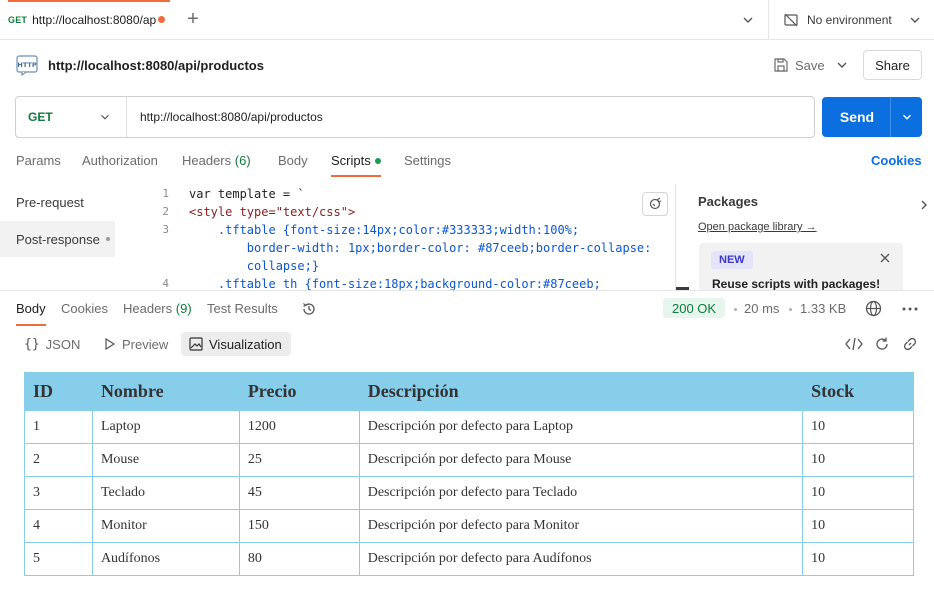 Image resolution: width=934 pixels, height=599 pixels. What do you see at coordinates (892, 65) in the screenshot?
I see `share-button: Share` at bounding box center [892, 65].